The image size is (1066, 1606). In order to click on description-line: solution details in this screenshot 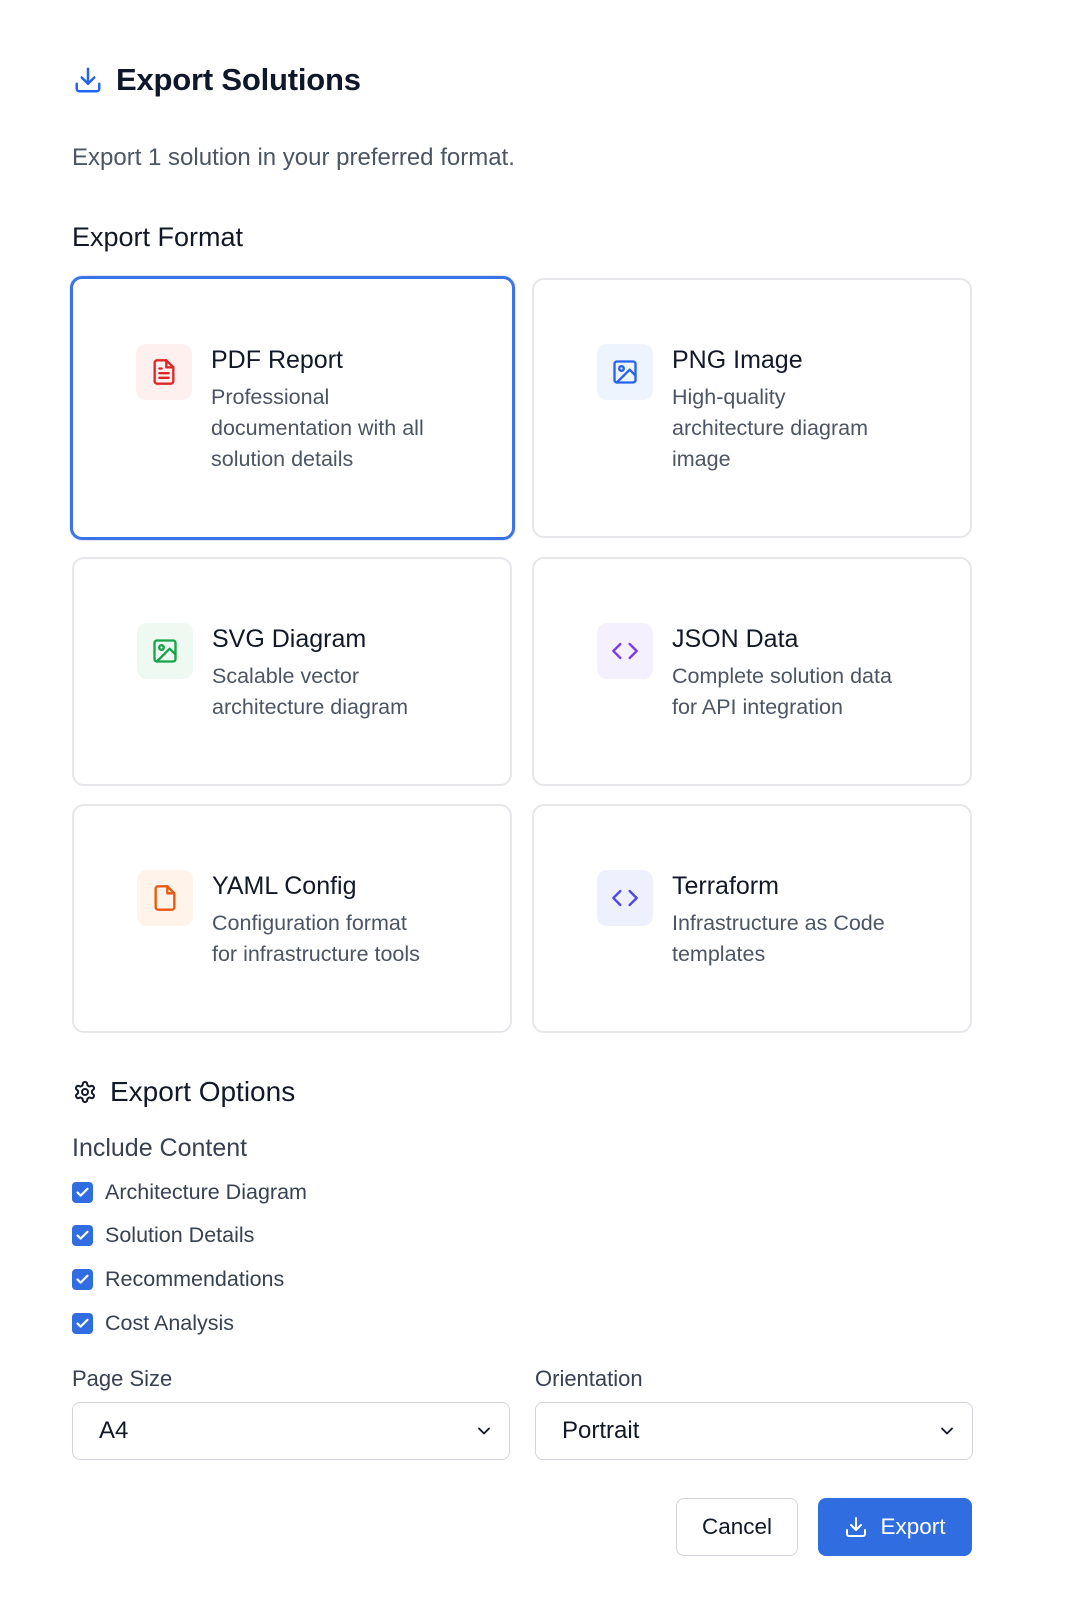, I will do `click(282, 459)`.